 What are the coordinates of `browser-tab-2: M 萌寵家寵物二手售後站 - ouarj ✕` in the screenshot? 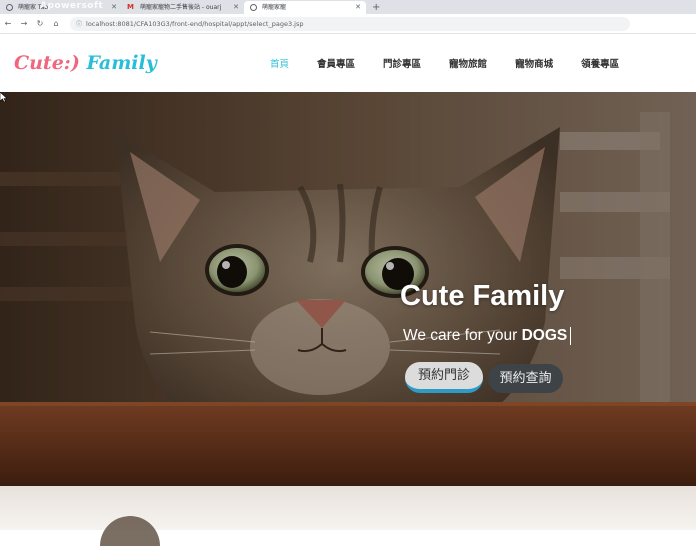 It's located at (183, 7).